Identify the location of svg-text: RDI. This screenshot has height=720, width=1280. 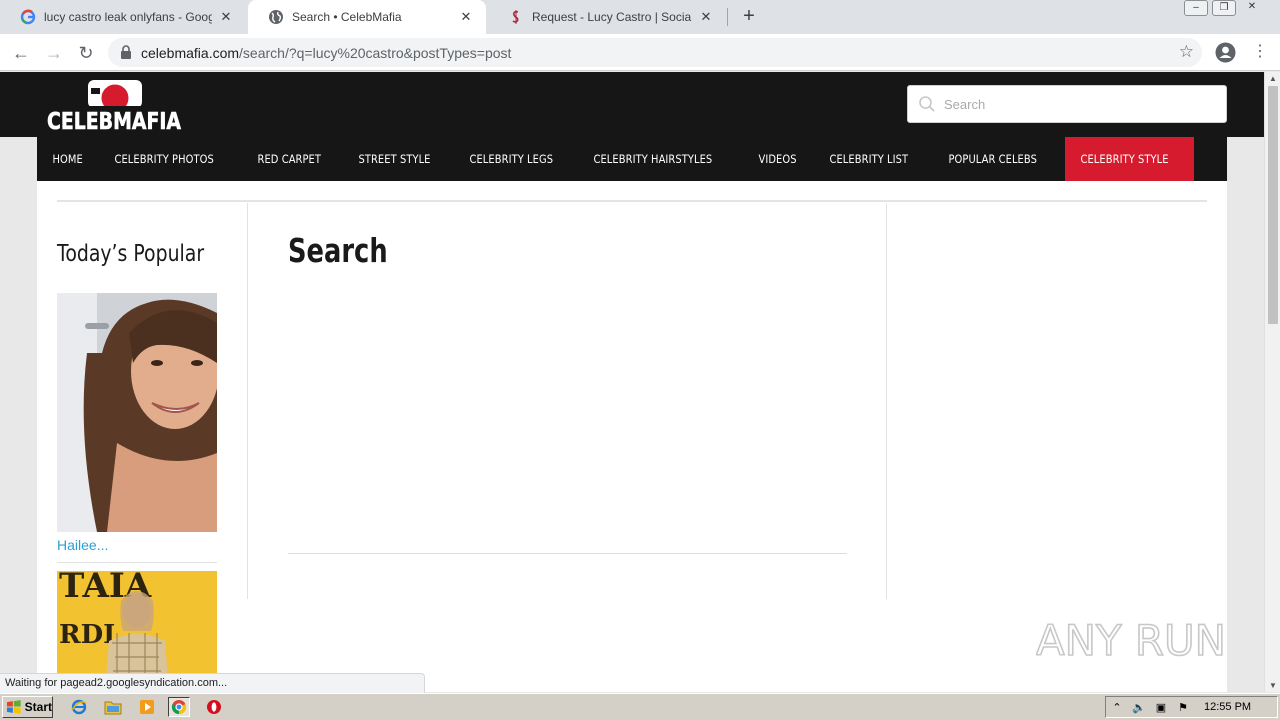
(87, 635).